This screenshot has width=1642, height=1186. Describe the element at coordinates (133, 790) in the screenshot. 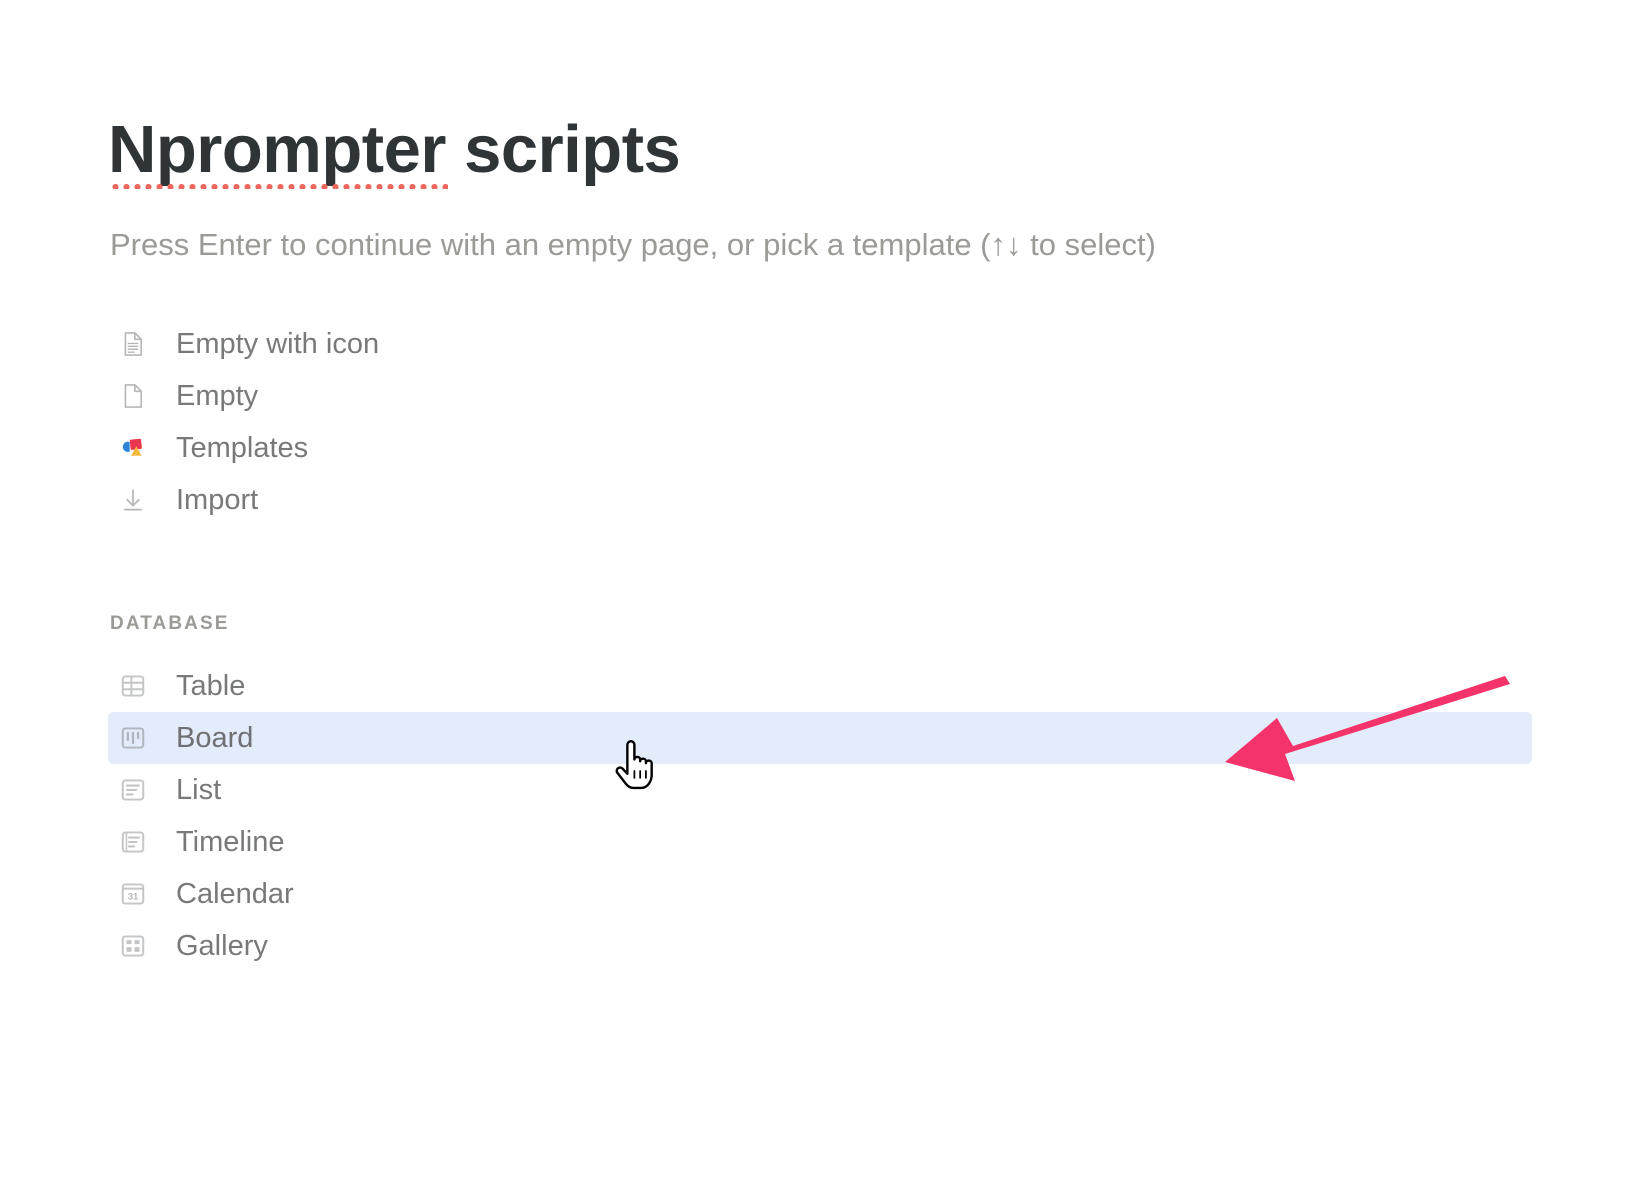

I see `list-lines-icon` at that location.